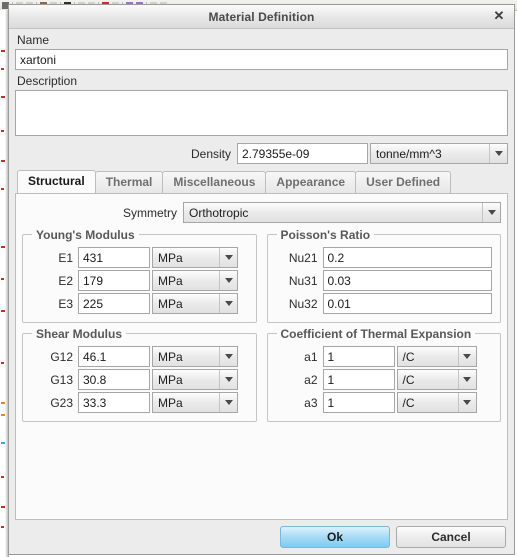  I want to click on nu32-label: Nu32, so click(303, 303).